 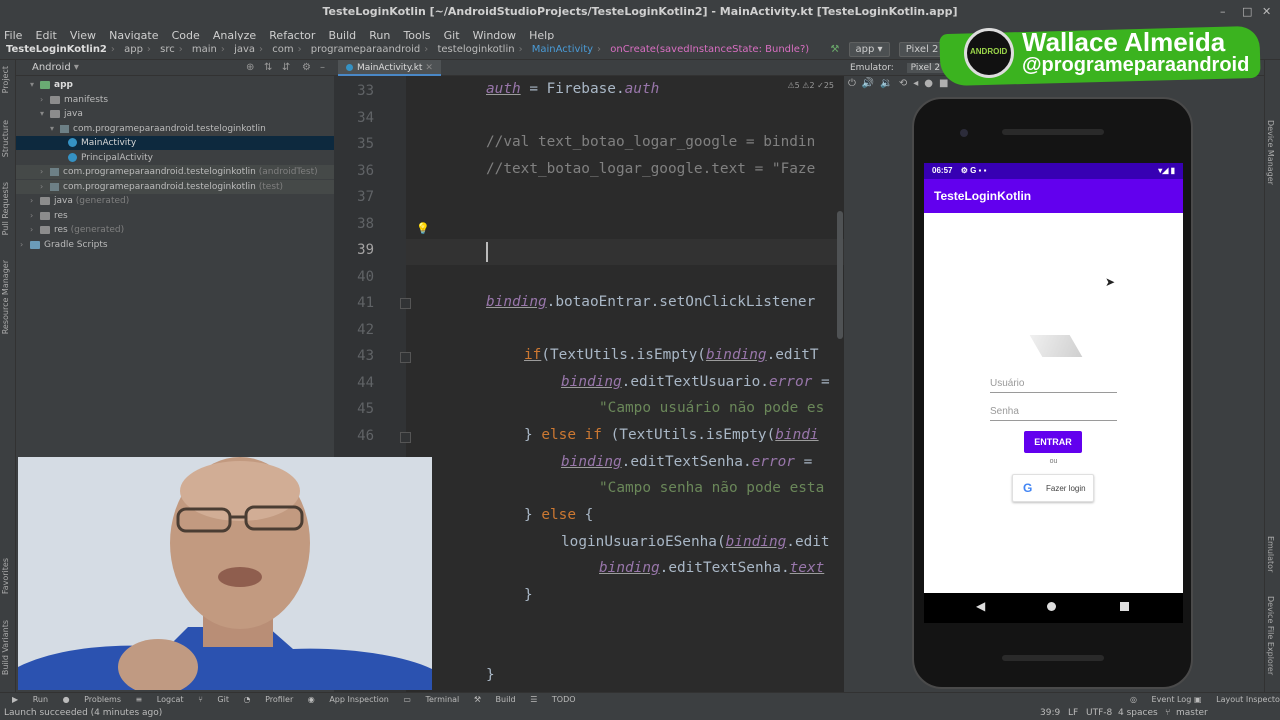 What do you see at coordinates (429, 68) in the screenshot?
I see `close-tab-icon: ✕` at bounding box center [429, 68].